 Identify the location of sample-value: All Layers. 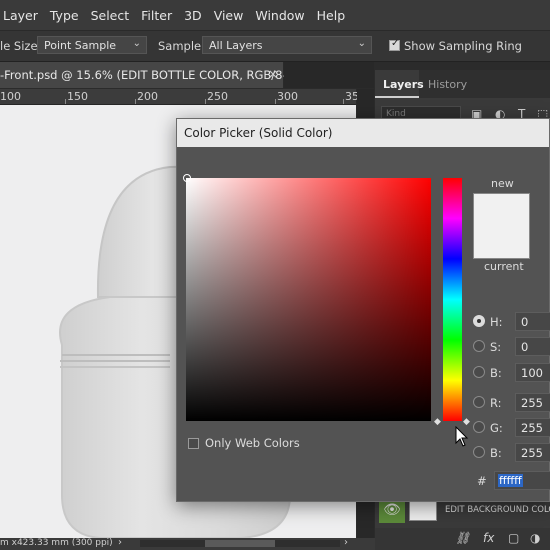
(236, 45).